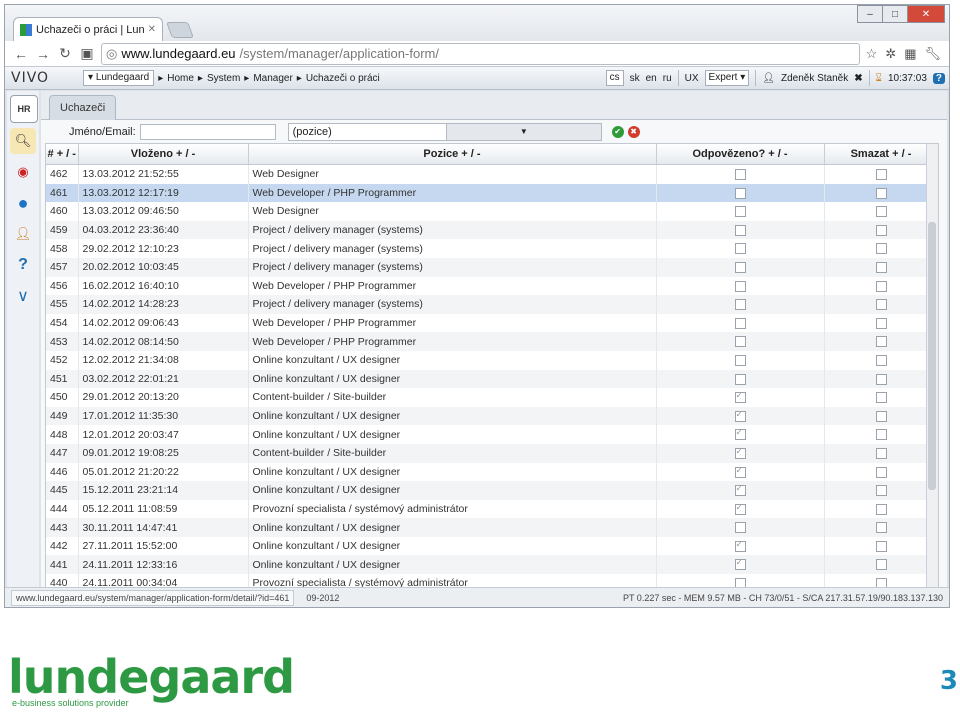 This screenshot has height=717, width=960. I want to click on chevron-down-icon: ∨, so click(23, 296).